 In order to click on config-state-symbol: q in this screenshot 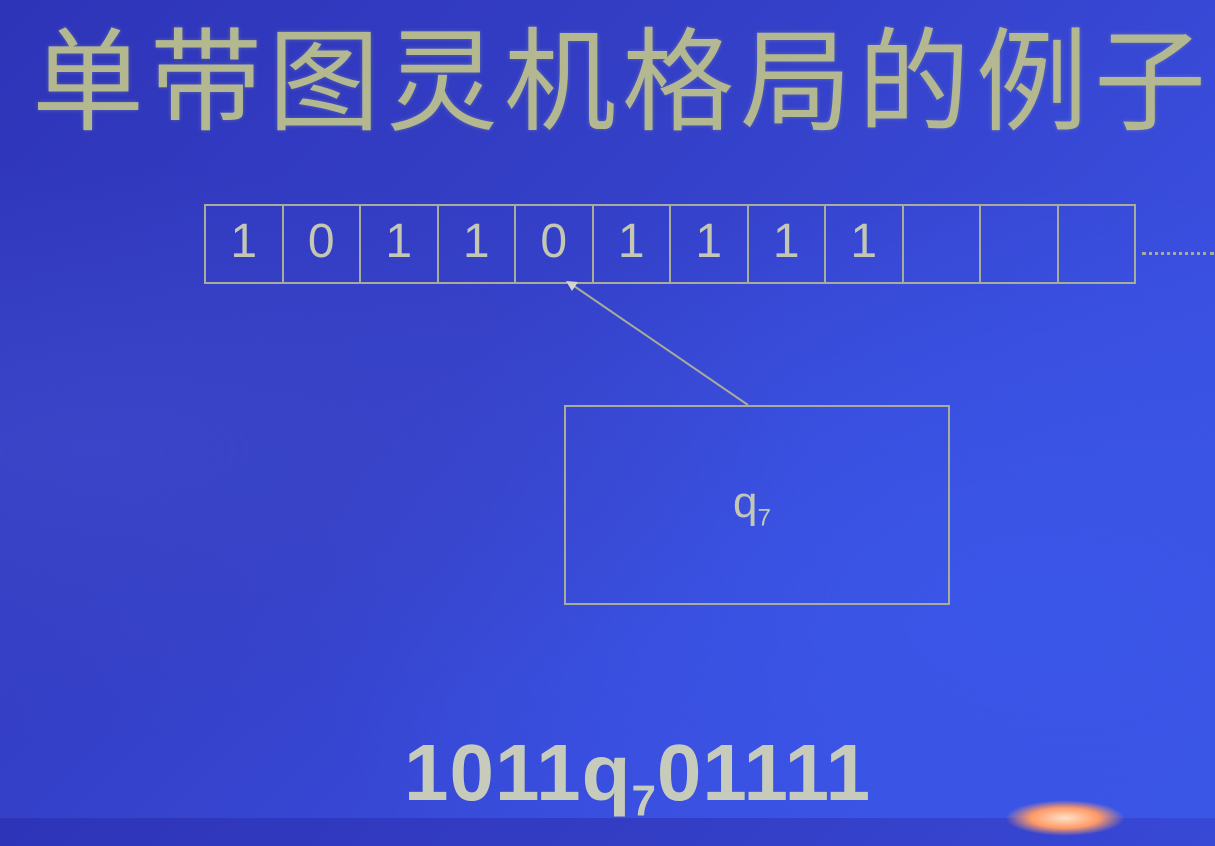, I will do `click(606, 772)`.